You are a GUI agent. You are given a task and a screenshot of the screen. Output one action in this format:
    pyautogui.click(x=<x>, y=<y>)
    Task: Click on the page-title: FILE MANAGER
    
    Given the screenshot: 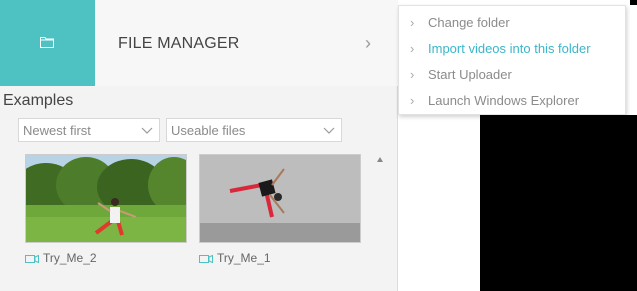 What is the action you would take?
    pyautogui.click(x=179, y=43)
    